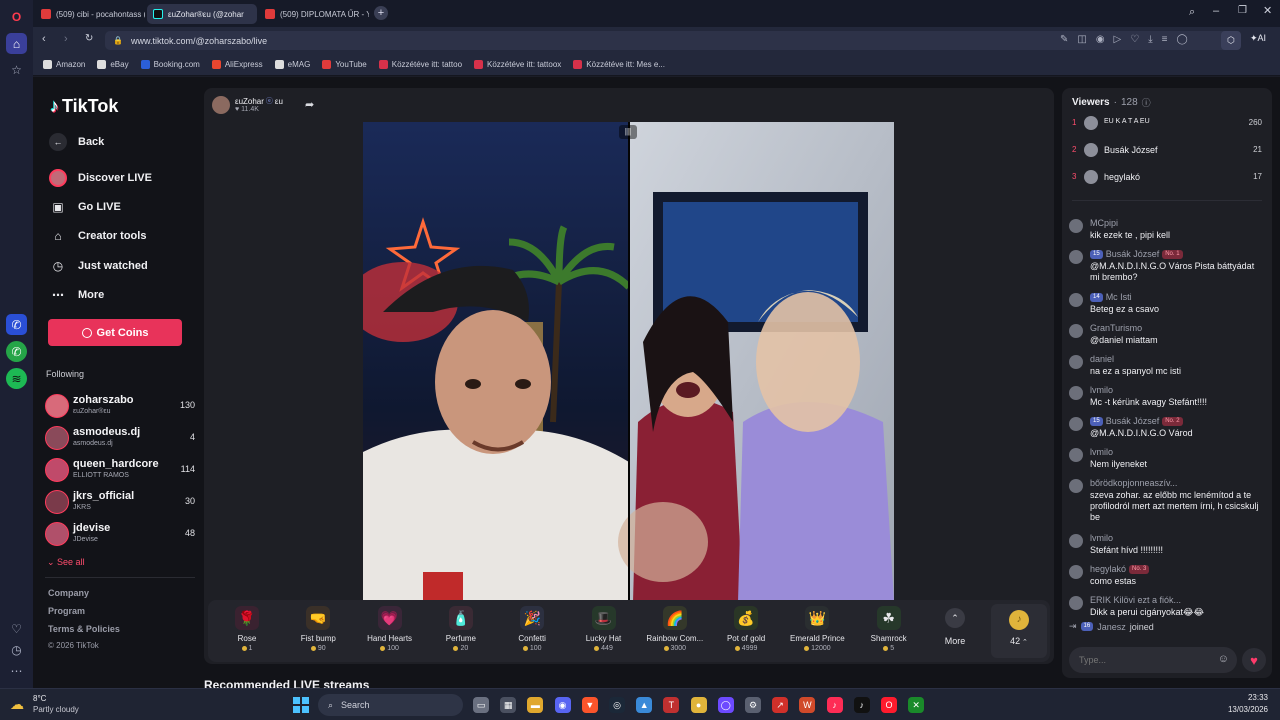 This screenshot has height=720, width=1280. What do you see at coordinates (644, 705) in the screenshot?
I see `photos-icon: ▲` at bounding box center [644, 705].